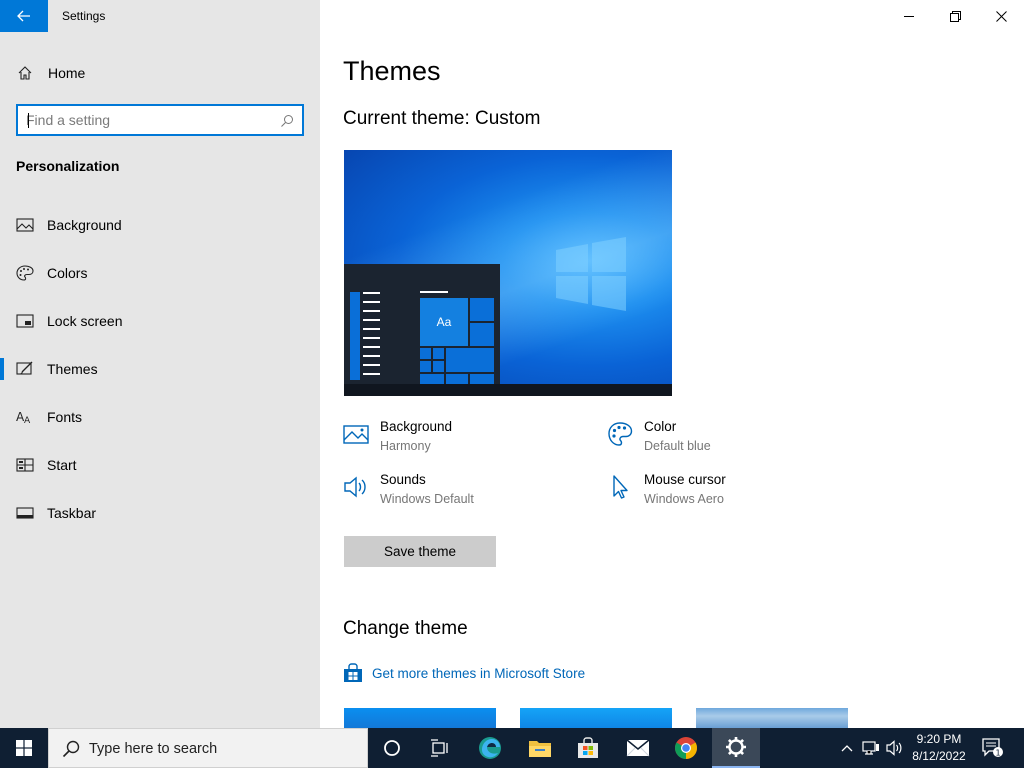 The height and width of the screenshot is (768, 1024). What do you see at coordinates (25, 513) in the screenshot?
I see `taskbar-icon` at bounding box center [25, 513].